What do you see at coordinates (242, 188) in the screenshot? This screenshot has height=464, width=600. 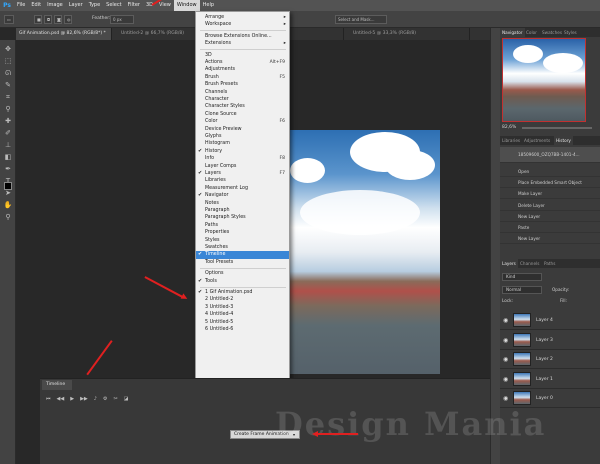 I see `window-menu-item: Measurement Log` at bounding box center [242, 188].